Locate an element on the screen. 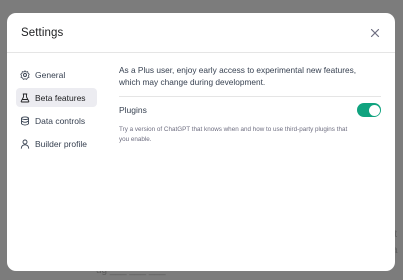 Image resolution: width=403 pixels, height=280 pixels. close-icon is located at coordinates (375, 32).